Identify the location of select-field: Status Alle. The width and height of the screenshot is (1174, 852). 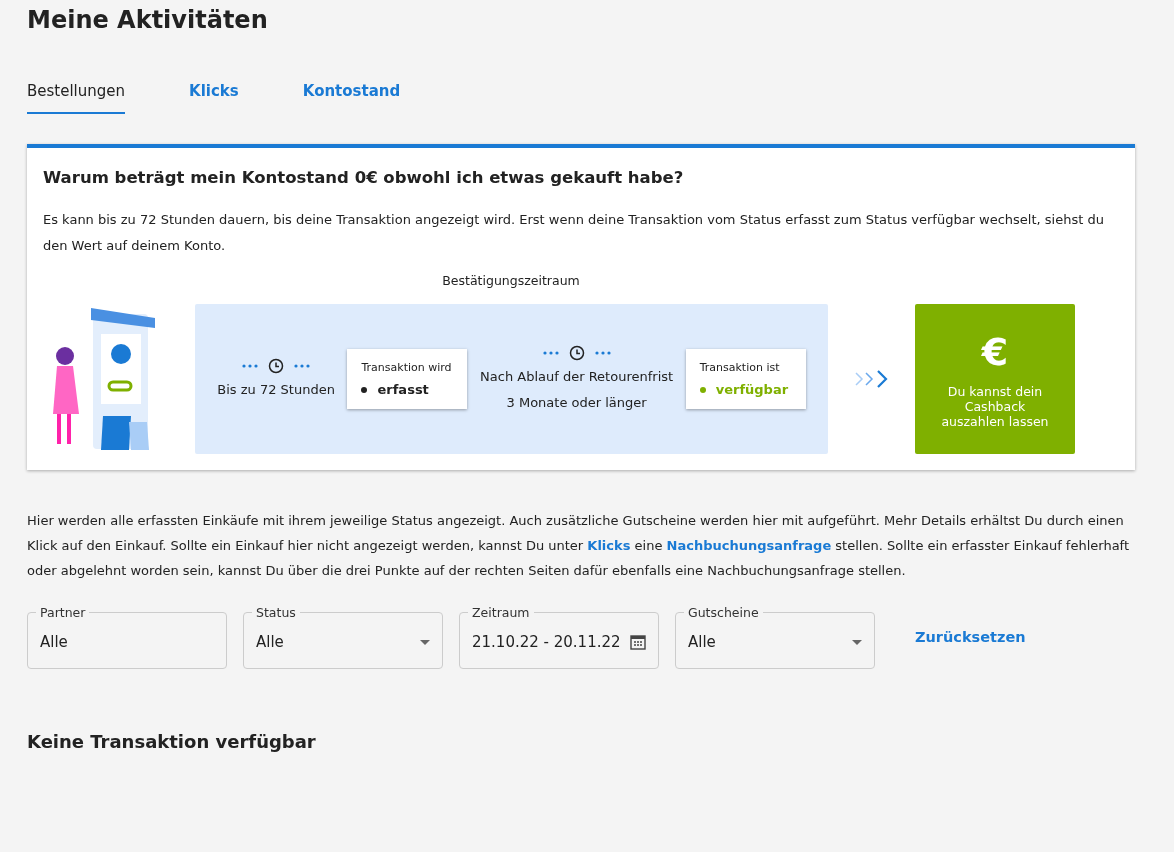
(343, 637).